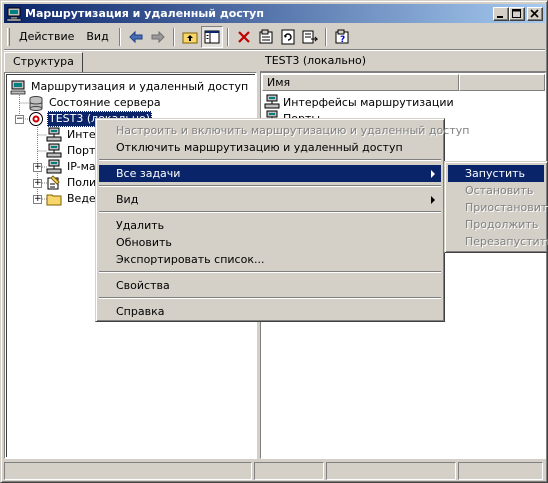  Describe the element at coordinates (403, 62) in the screenshot. I see `right-pane-header: TEST3 (локально)` at that location.